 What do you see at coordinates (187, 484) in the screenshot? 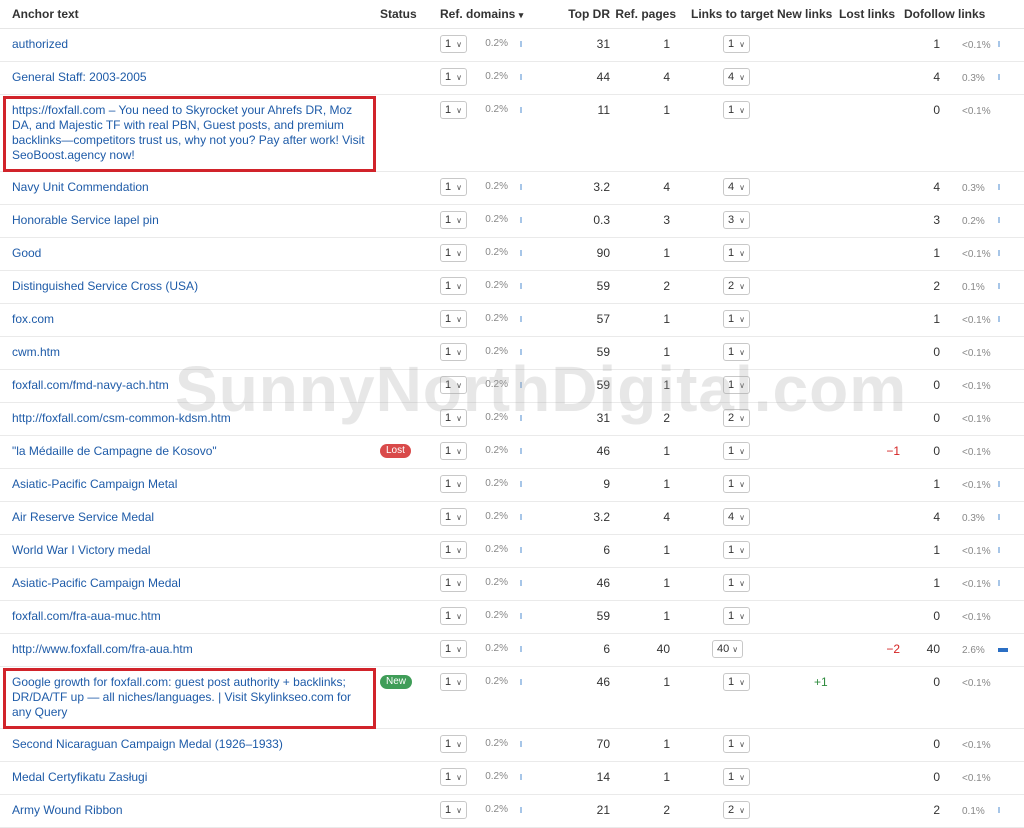
I see `anchor-link: Asiatic-Pacific Campaign Metal` at bounding box center [187, 484].